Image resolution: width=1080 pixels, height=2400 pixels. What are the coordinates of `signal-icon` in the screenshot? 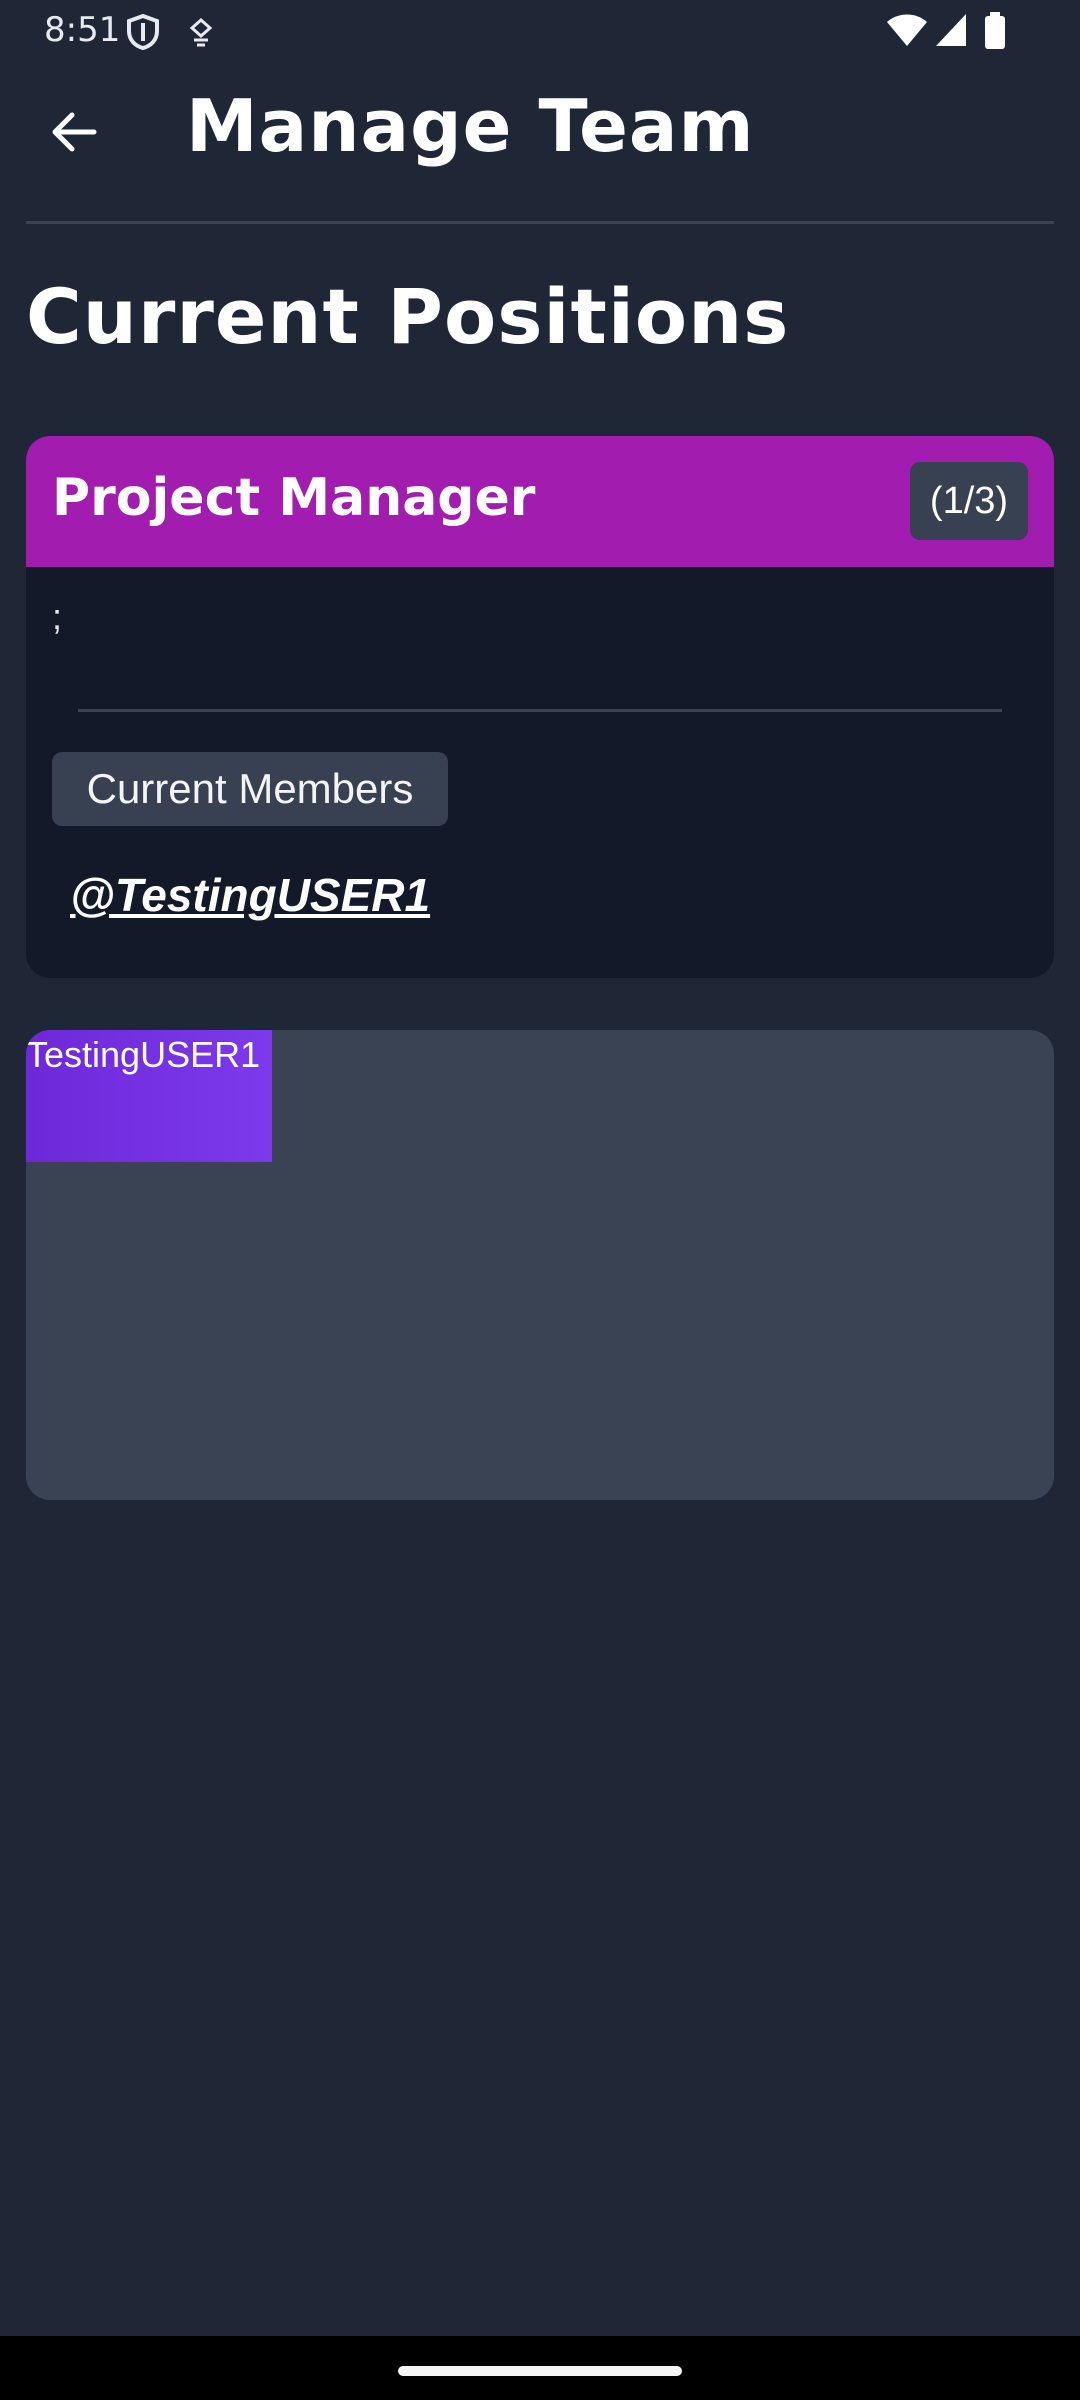 It's located at (951, 32).